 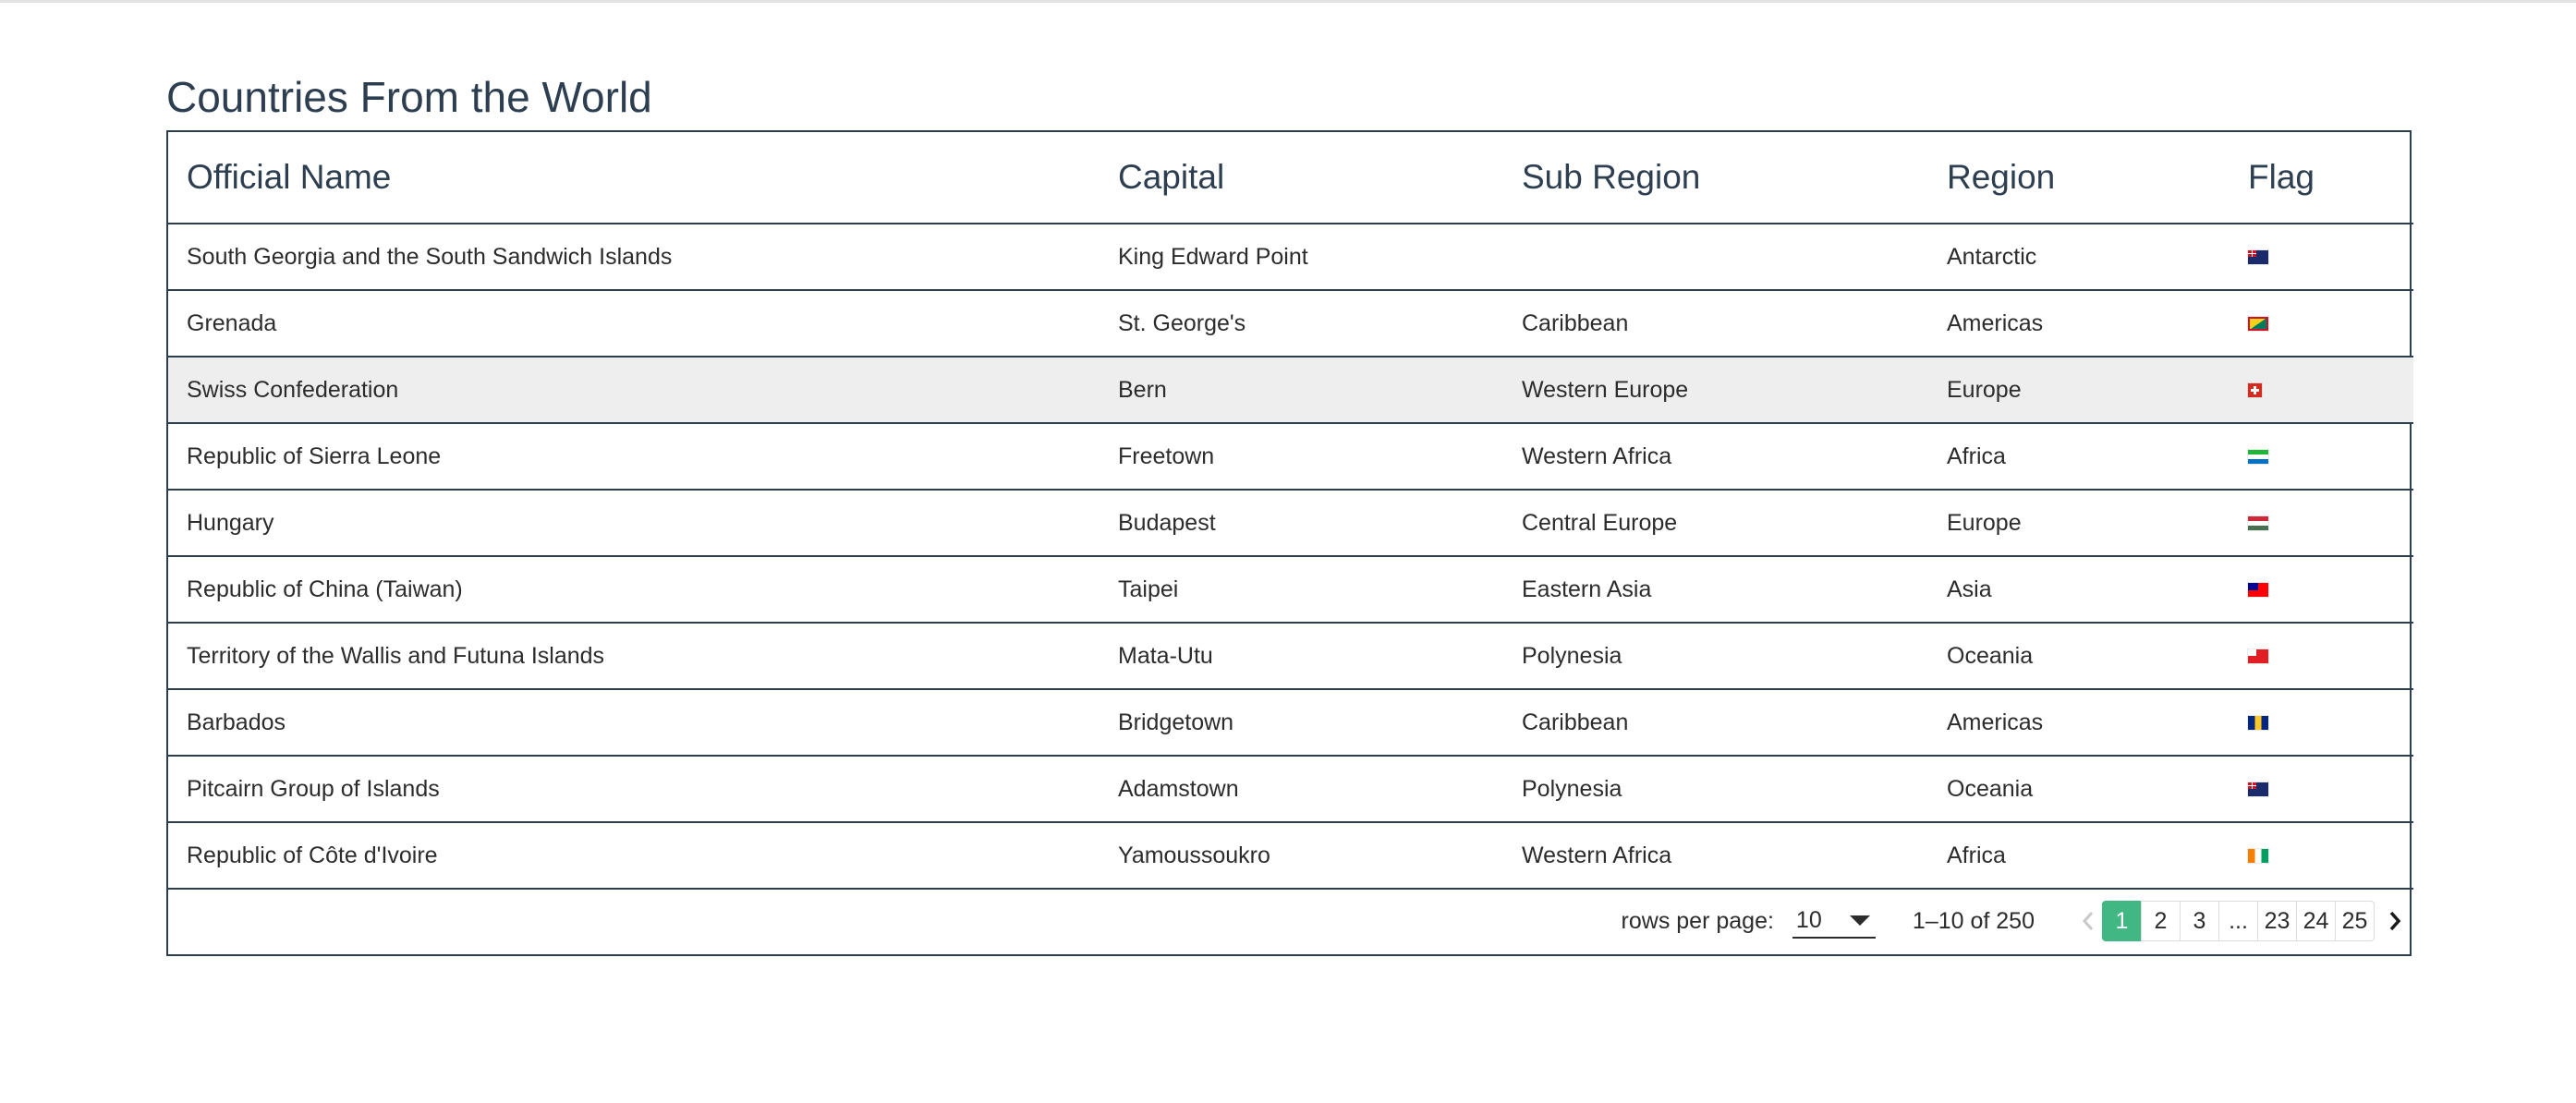 What do you see at coordinates (230, 522) in the screenshot?
I see `cell-official-name: Hungary` at bounding box center [230, 522].